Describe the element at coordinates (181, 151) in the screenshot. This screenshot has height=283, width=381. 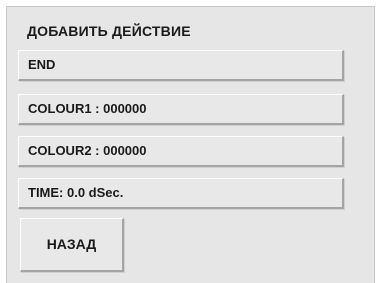
I see `colour2-field: COLOUR2 : 000000` at that location.